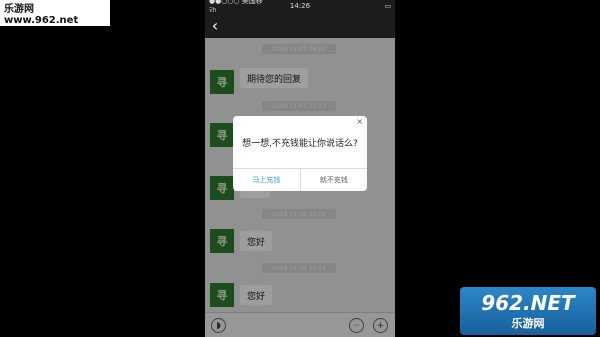 This screenshot has width=600, height=337. Describe the element at coordinates (55, 13) in the screenshot. I see `watermark: 乐游网 www.962.net` at that location.